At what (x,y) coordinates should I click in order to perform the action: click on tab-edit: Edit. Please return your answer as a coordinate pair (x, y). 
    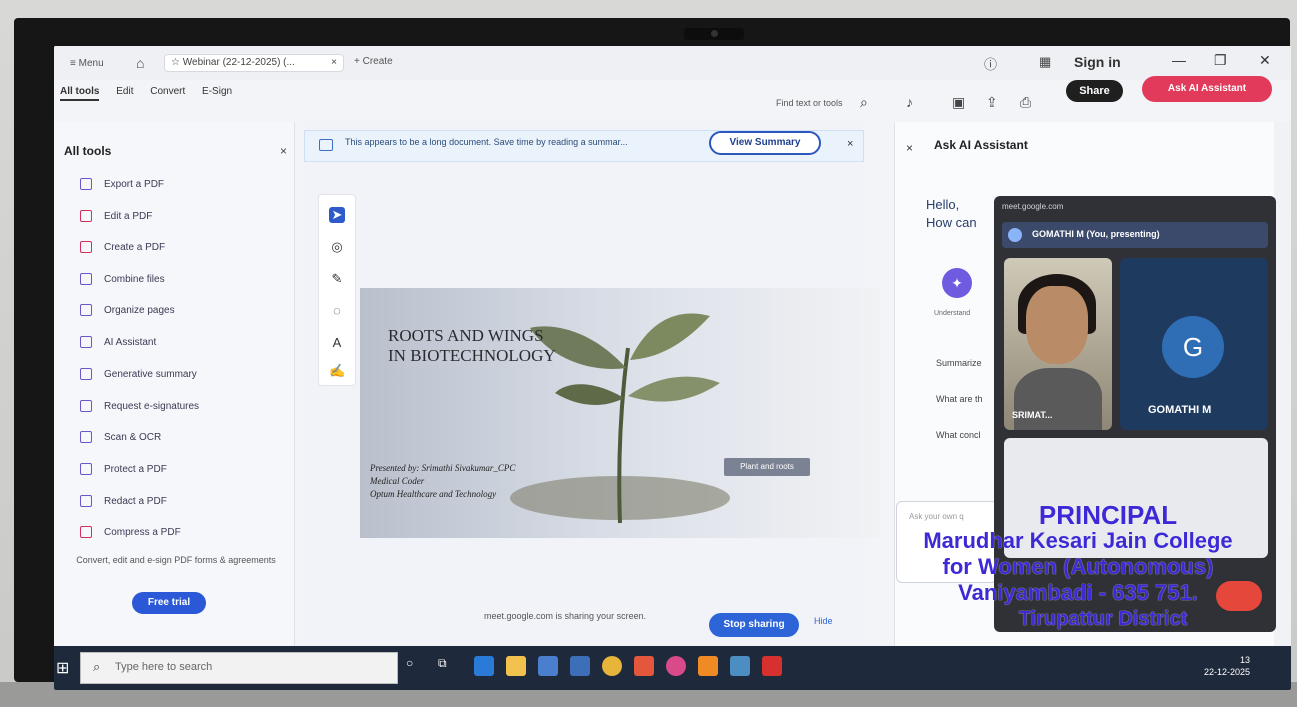
    Looking at the image, I should click on (124, 91).